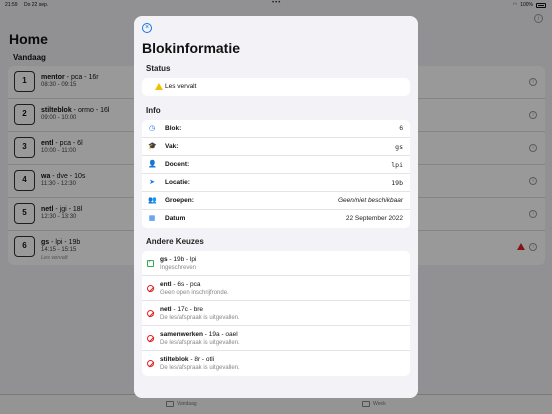 The width and height of the screenshot is (552, 414). What do you see at coordinates (152, 146) in the screenshot?
I see `graduation-cap-icon: 🎓` at bounding box center [152, 146].